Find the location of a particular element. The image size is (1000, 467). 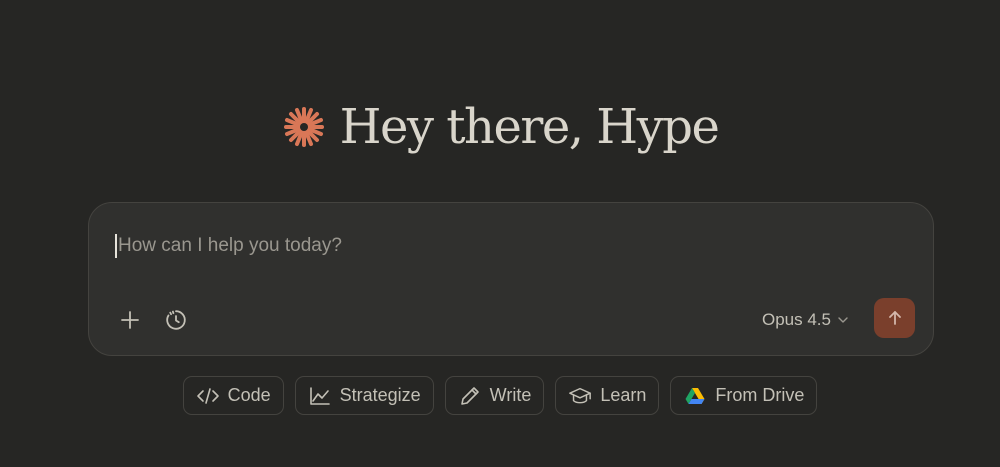

suggestion-chips: Code Strategize Write Learn From Drive is located at coordinates (500, 395).